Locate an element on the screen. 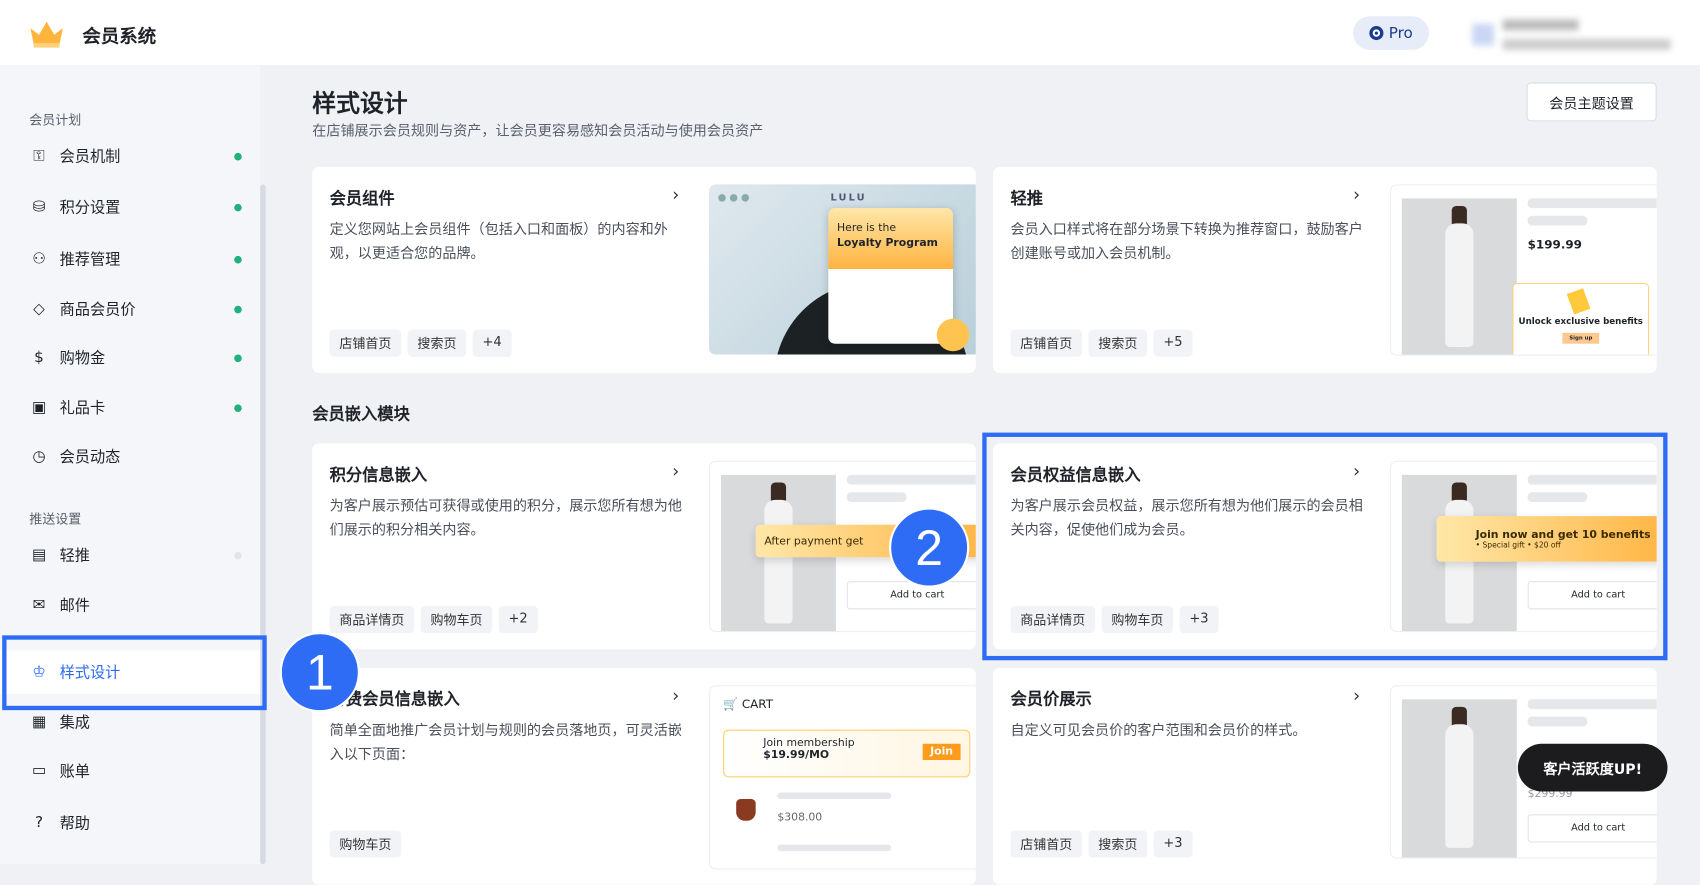 This screenshot has height=885, width=1700. sidebar-item: ◇ 商品会员价 is located at coordinates (130, 308).